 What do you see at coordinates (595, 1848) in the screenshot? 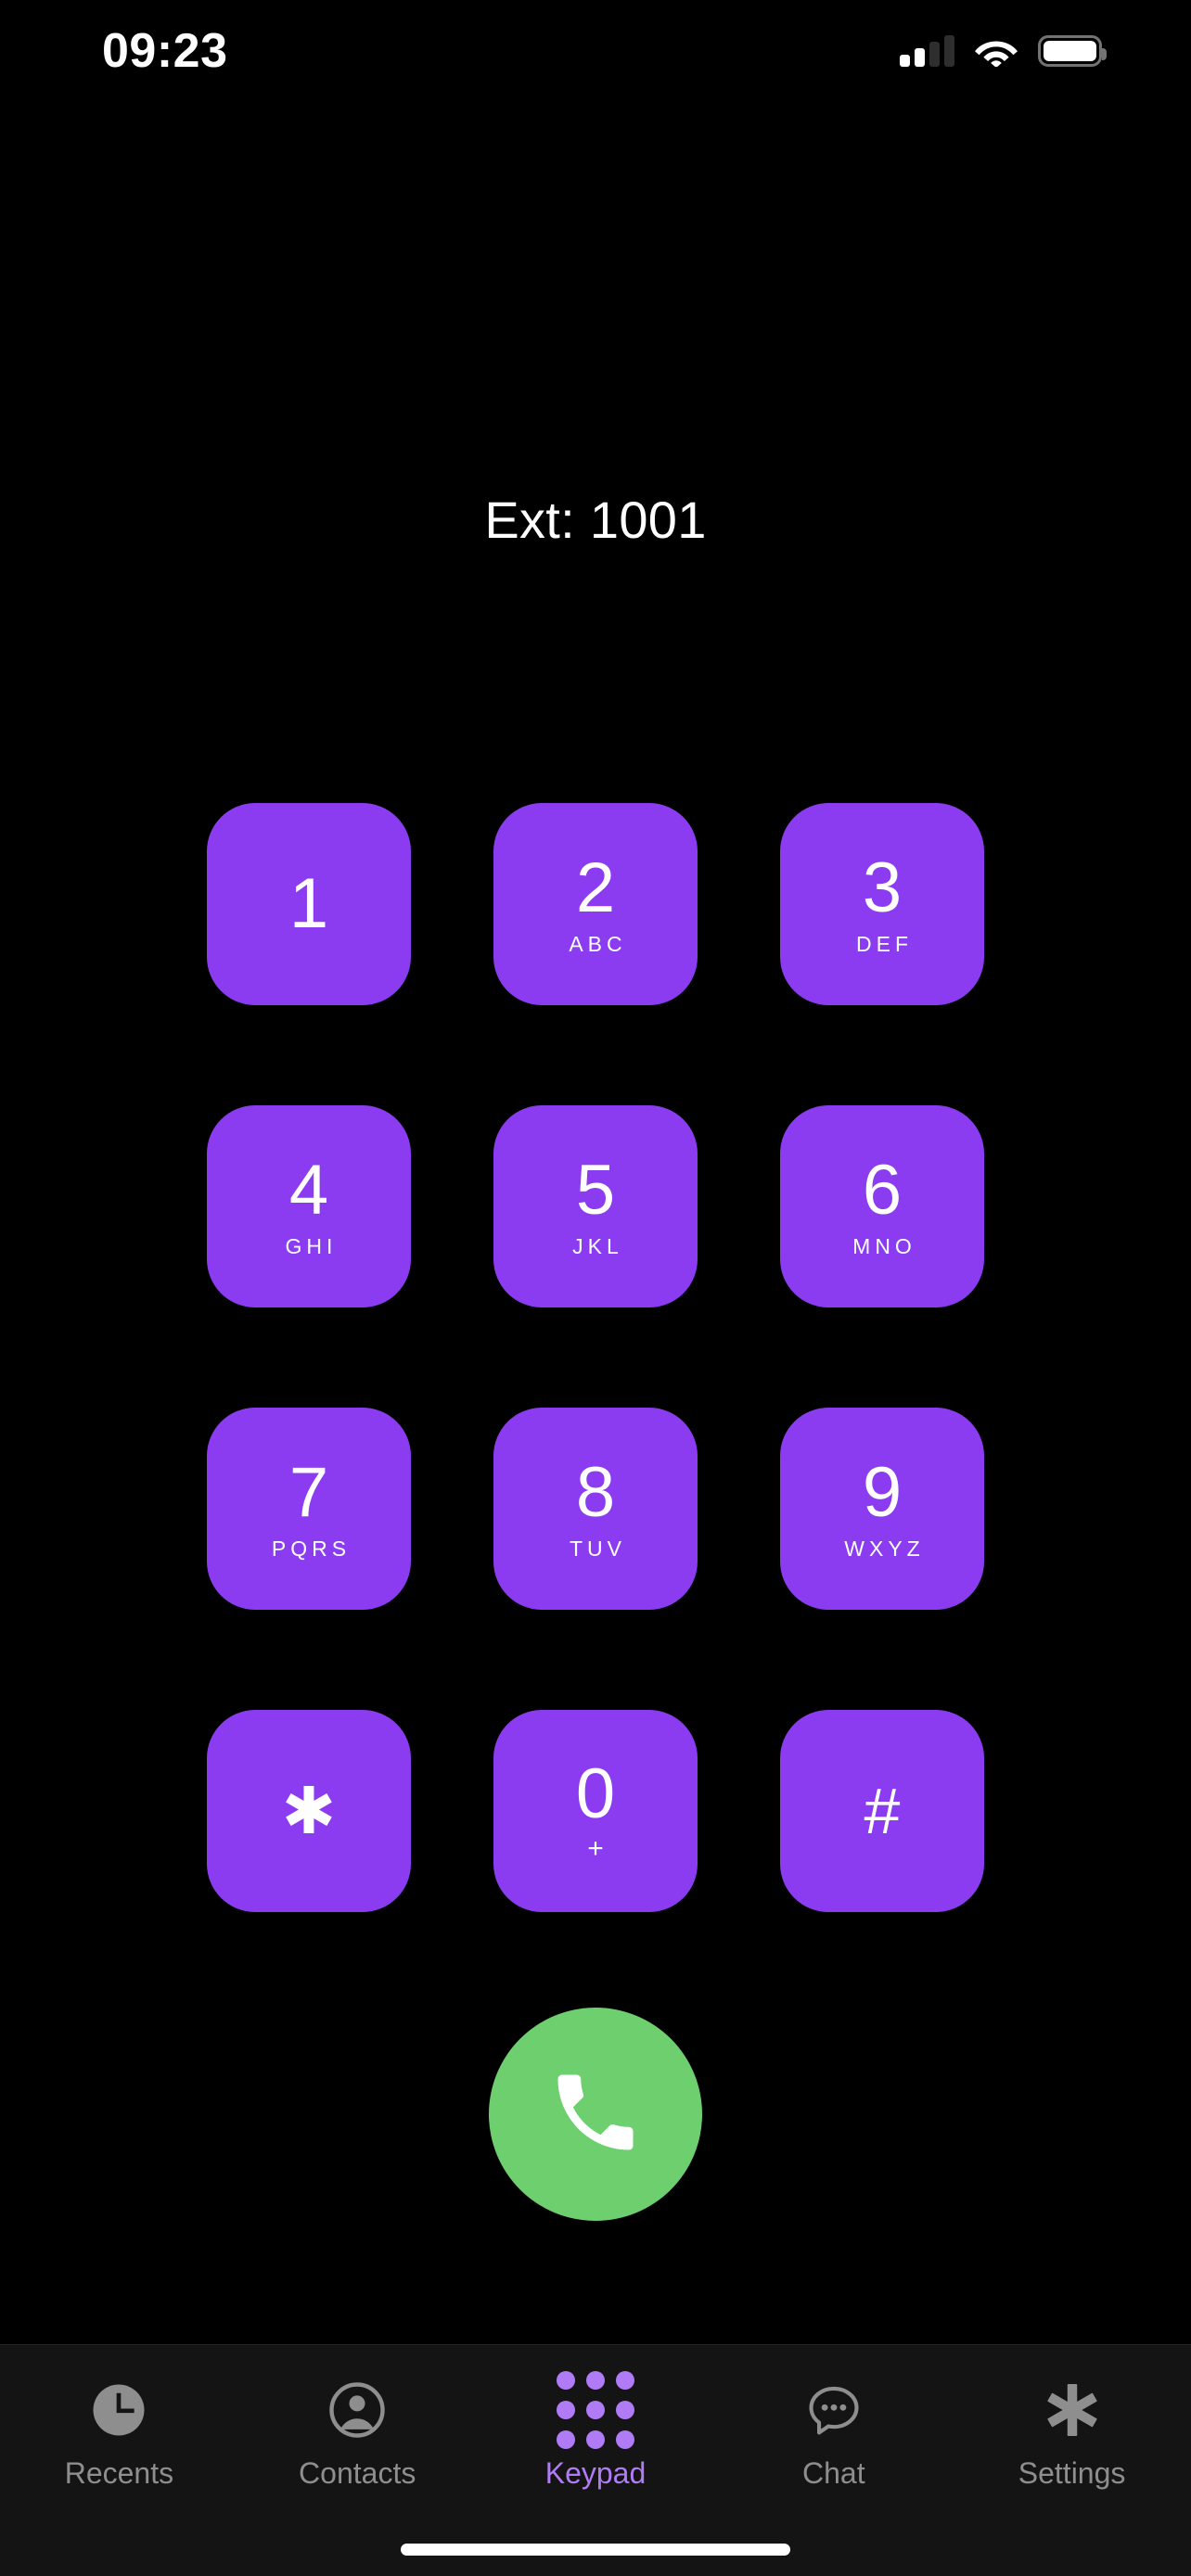
I see `key-letters: +` at bounding box center [595, 1848].